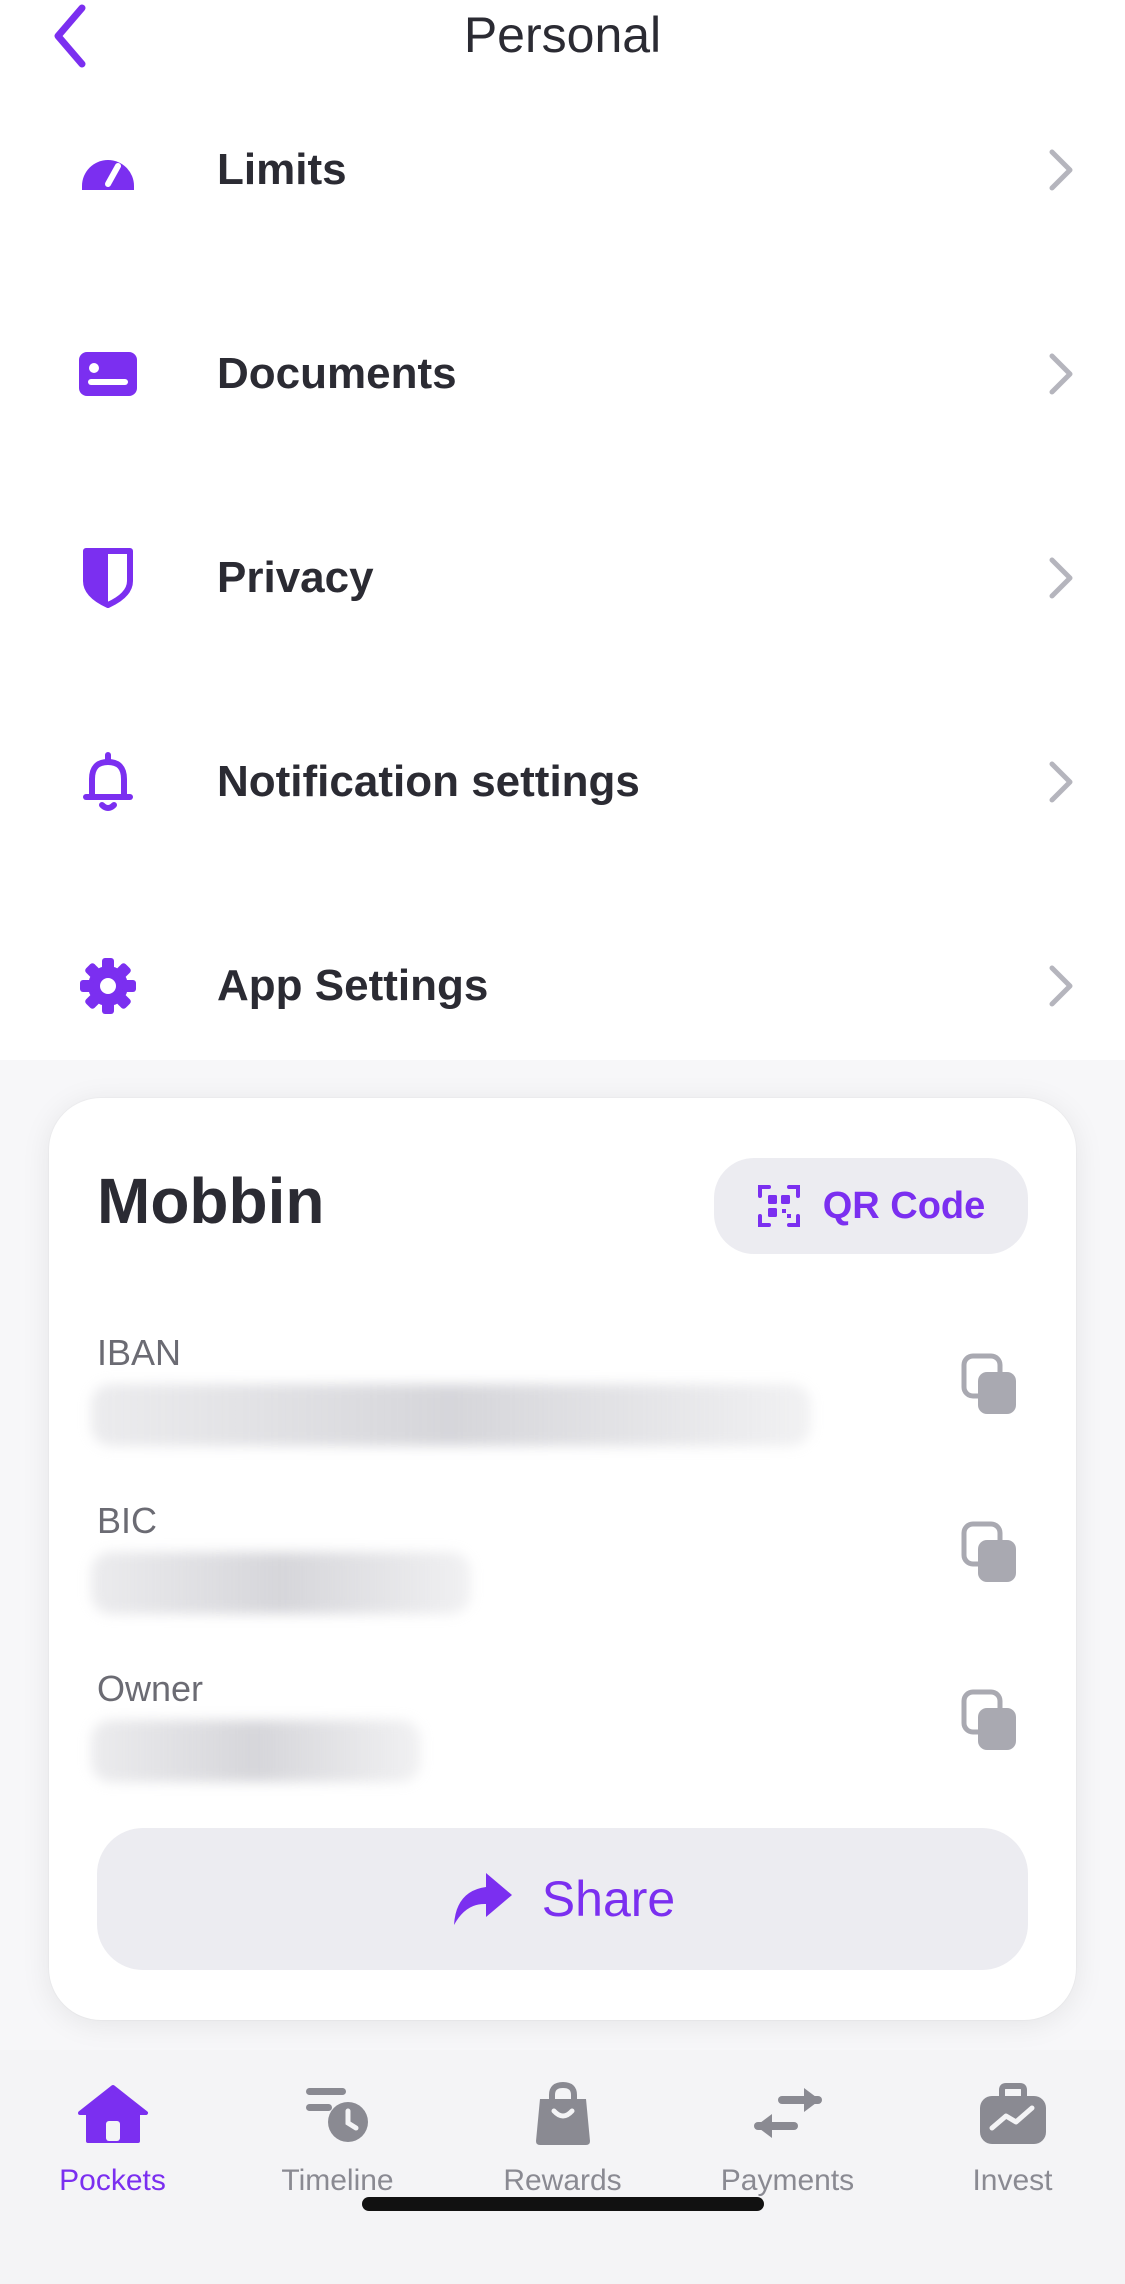  I want to click on tab-invest: Invest, so click(1012, 2149).